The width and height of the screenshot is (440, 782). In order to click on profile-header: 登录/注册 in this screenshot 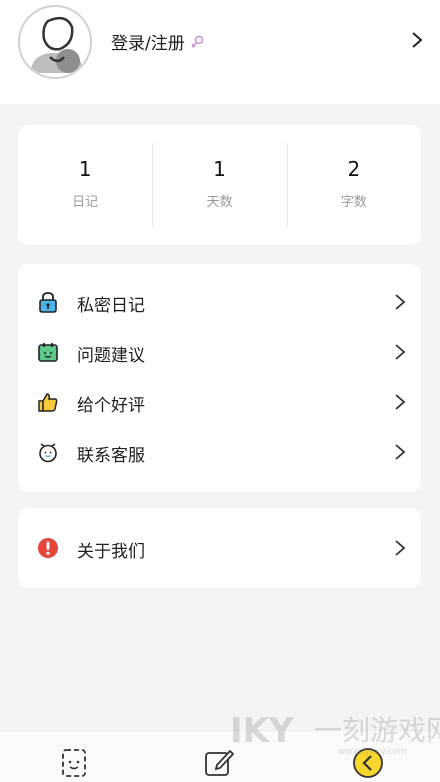, I will do `click(220, 52)`.